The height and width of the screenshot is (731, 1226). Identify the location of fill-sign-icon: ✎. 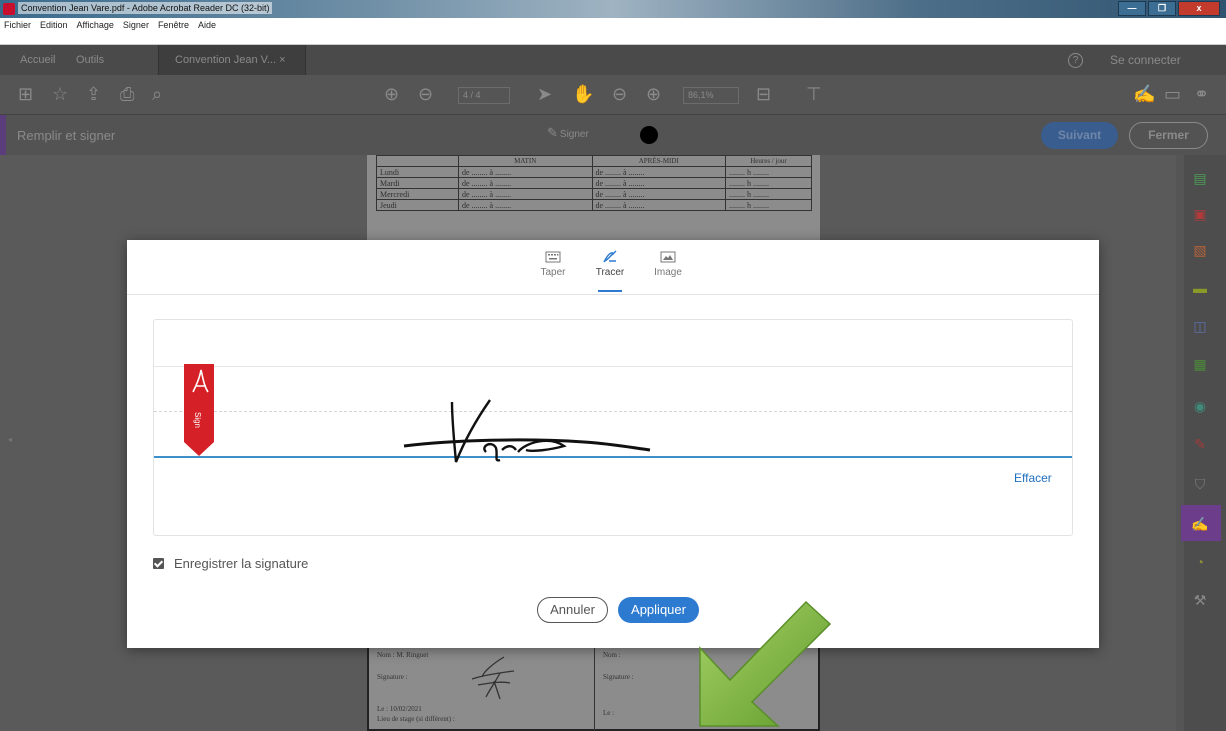
(1200, 444).